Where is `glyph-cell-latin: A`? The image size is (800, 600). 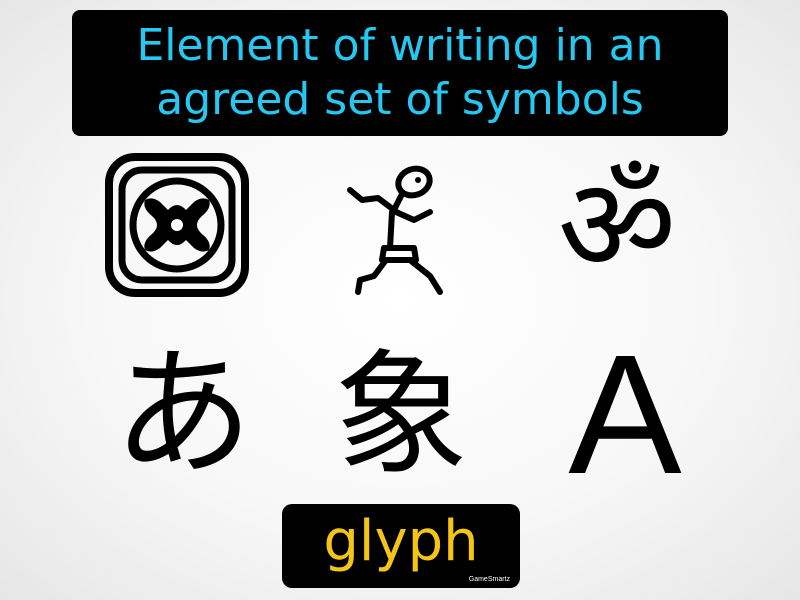
glyph-cell-latin: A is located at coordinates (625, 415).